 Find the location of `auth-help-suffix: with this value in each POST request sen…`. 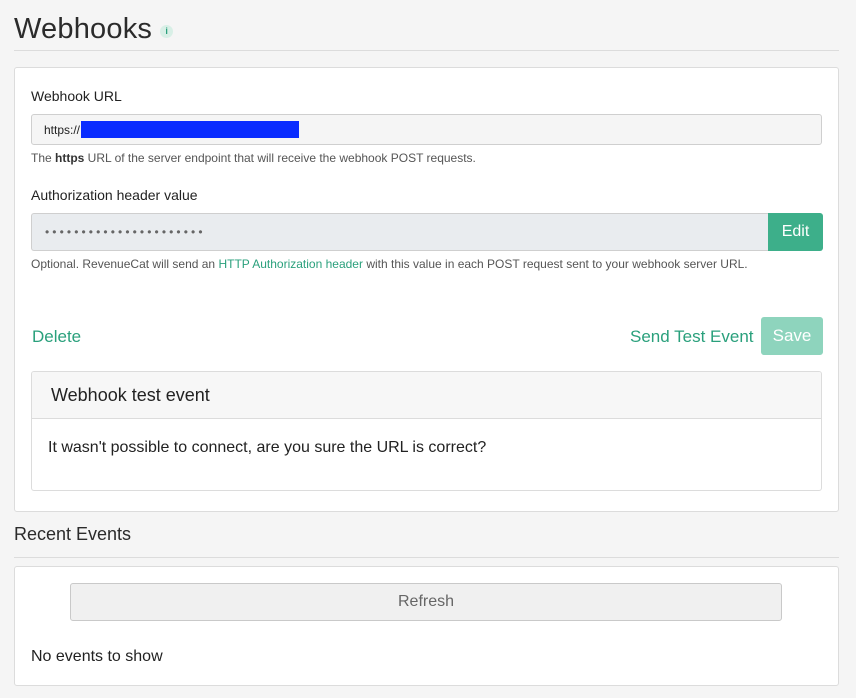

auth-help-suffix: with this value in each POST request sen… is located at coordinates (555, 264).